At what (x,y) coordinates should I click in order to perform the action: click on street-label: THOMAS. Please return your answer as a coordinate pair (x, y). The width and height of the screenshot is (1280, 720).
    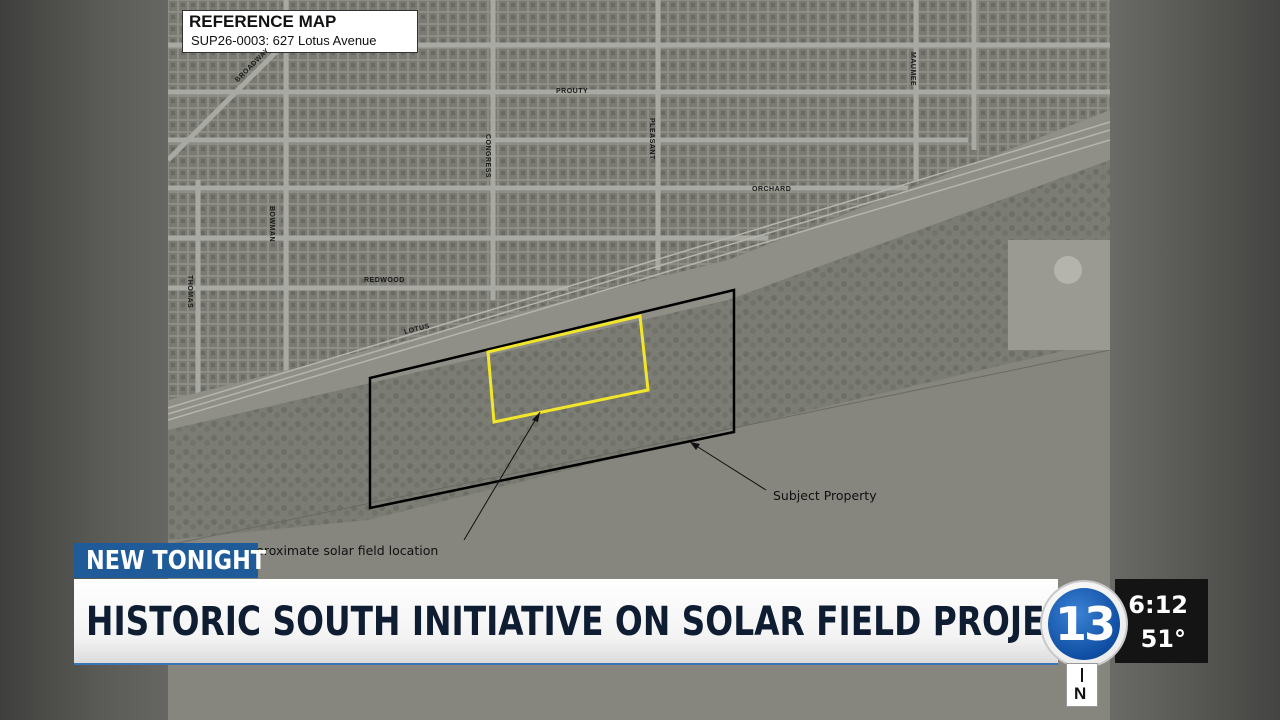
    Looking at the image, I should click on (189, 292).